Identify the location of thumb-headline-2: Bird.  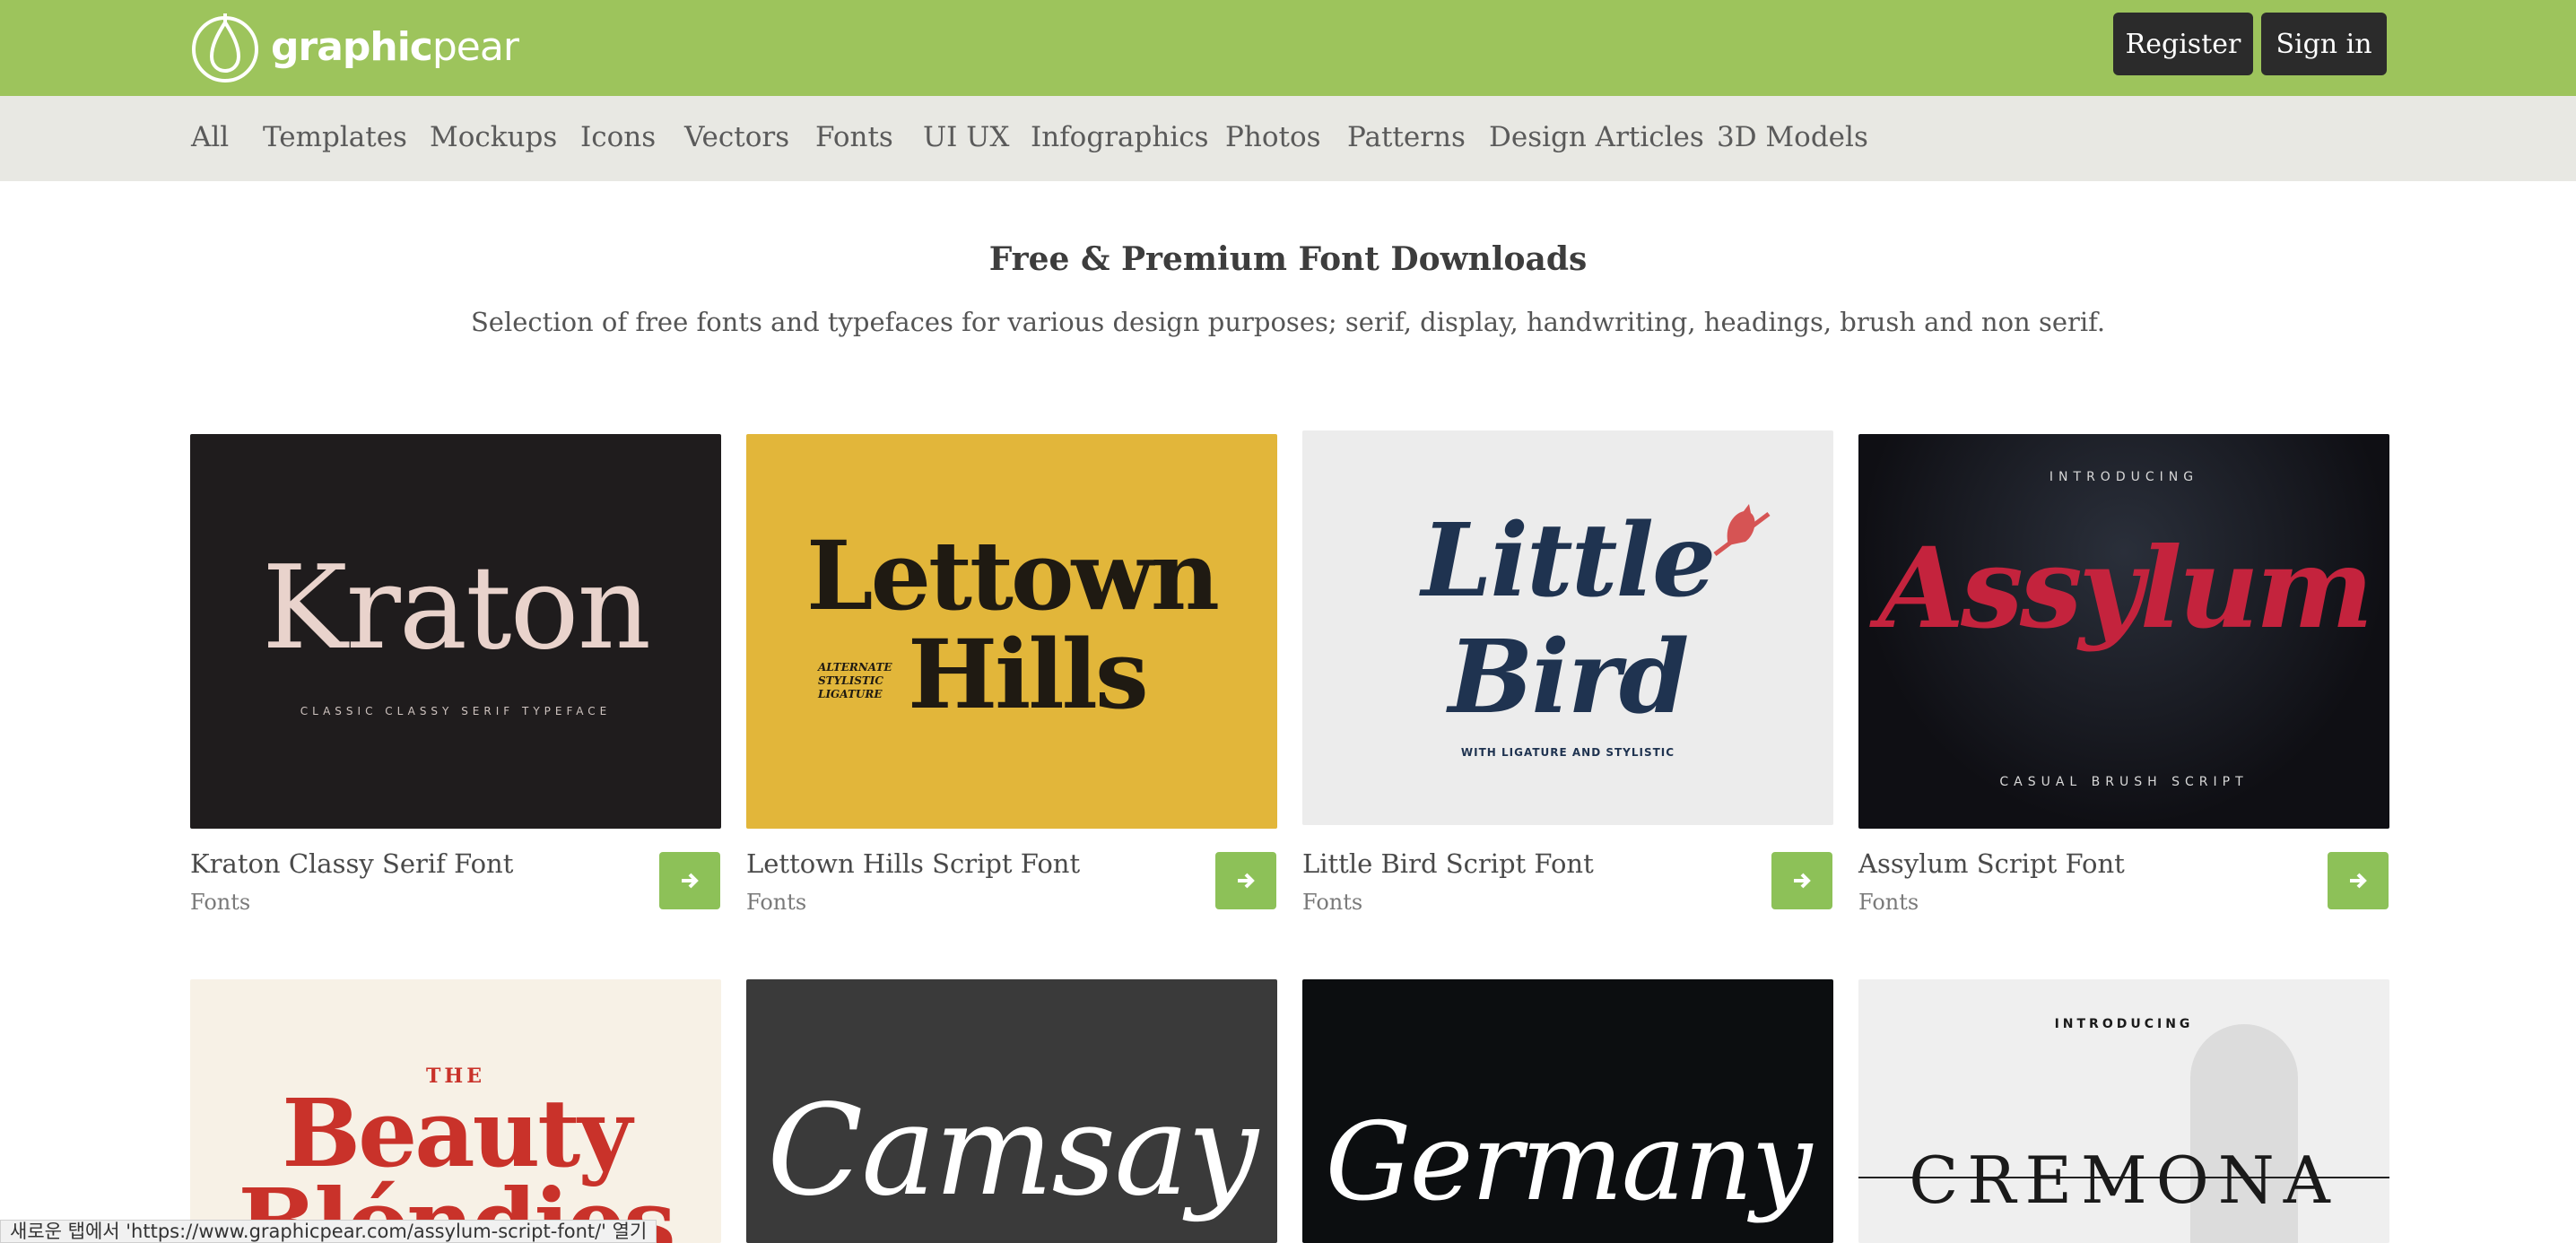
(1569, 677).